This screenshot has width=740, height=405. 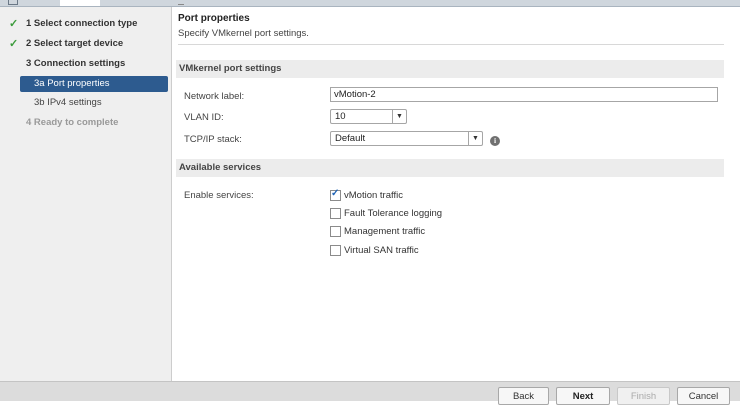 What do you see at coordinates (451, 44) in the screenshot?
I see `header-divider` at bounding box center [451, 44].